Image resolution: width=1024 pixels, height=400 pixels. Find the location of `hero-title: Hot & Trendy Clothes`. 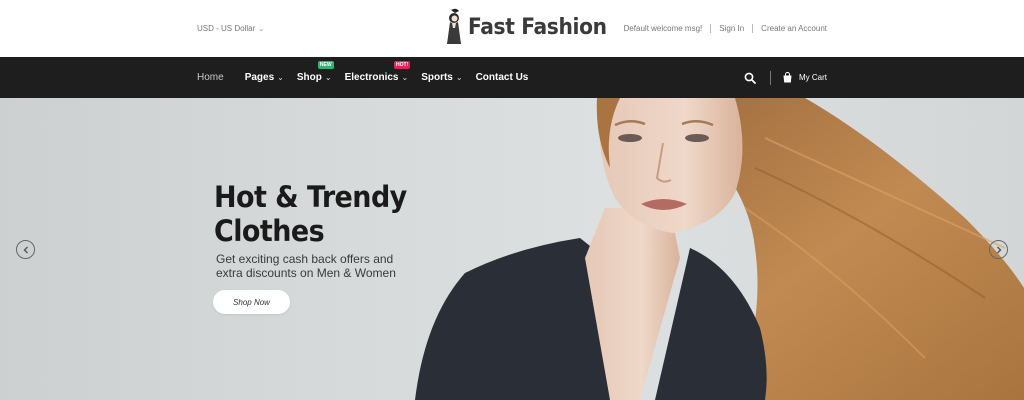

hero-title: Hot & Trendy Clothes is located at coordinates (310, 214).